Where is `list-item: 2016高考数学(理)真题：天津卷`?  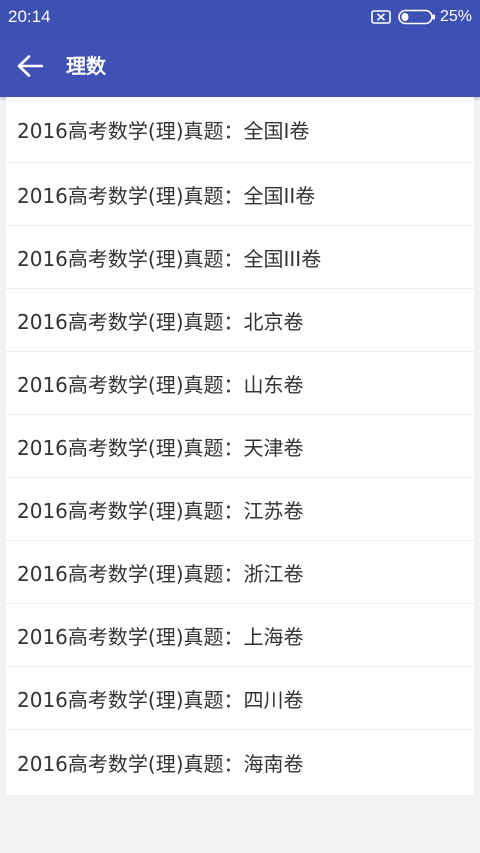
list-item: 2016高考数学(理)真题：天津卷 is located at coordinates (240, 446).